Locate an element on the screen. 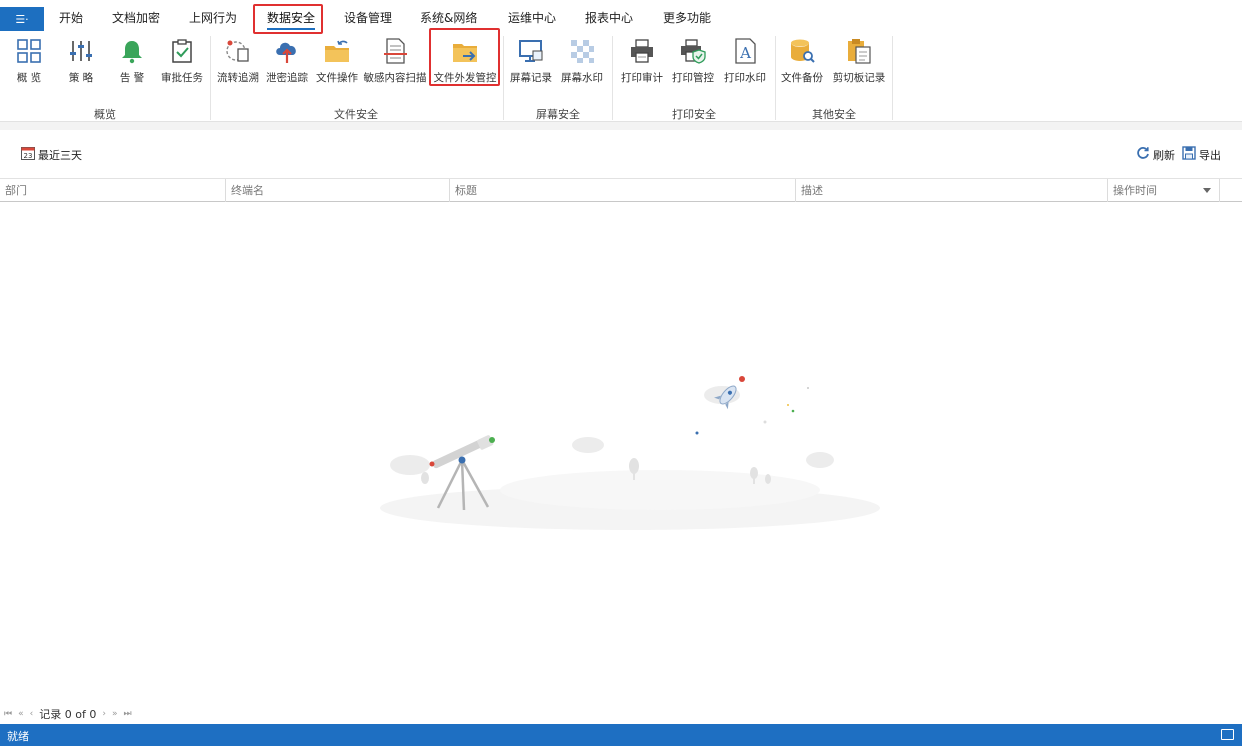 Image resolution: width=1242 pixels, height=746 pixels. leak-tracking-button: 泄密追踪 is located at coordinates (287, 62).